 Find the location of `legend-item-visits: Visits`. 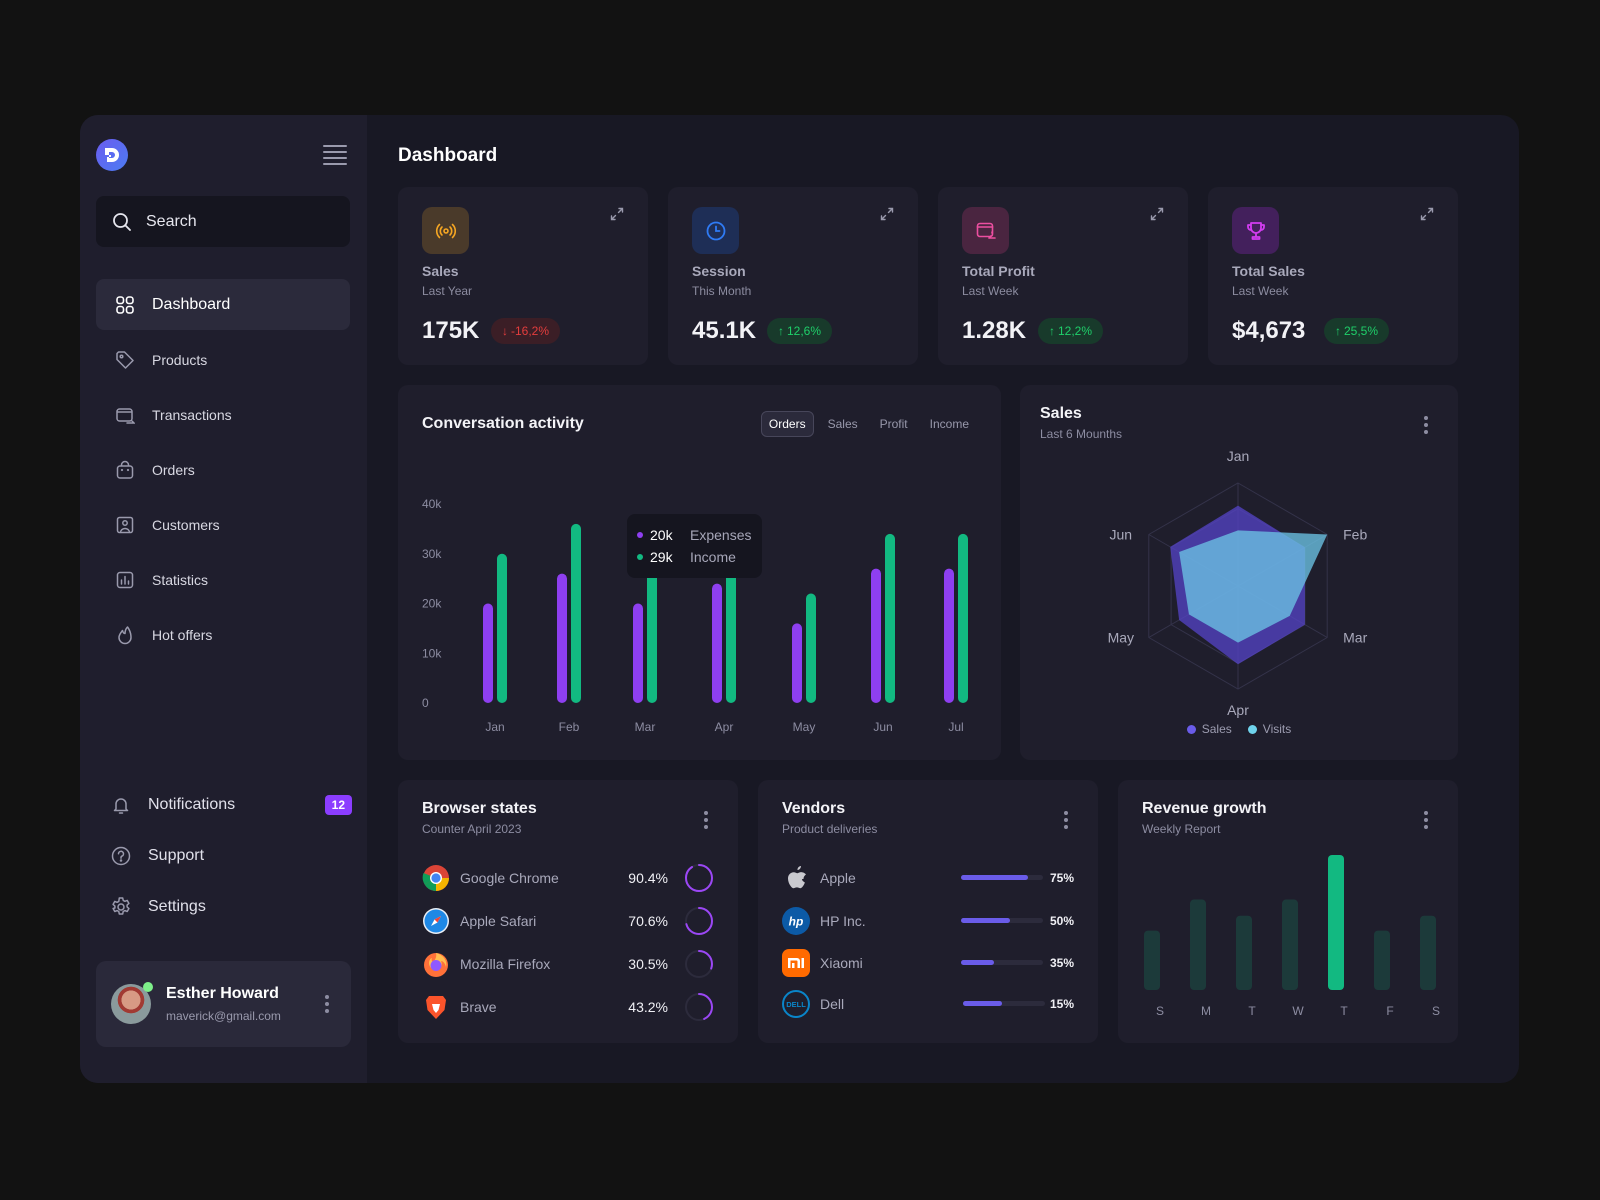

legend-item-visits: Visits is located at coordinates (1269, 729).